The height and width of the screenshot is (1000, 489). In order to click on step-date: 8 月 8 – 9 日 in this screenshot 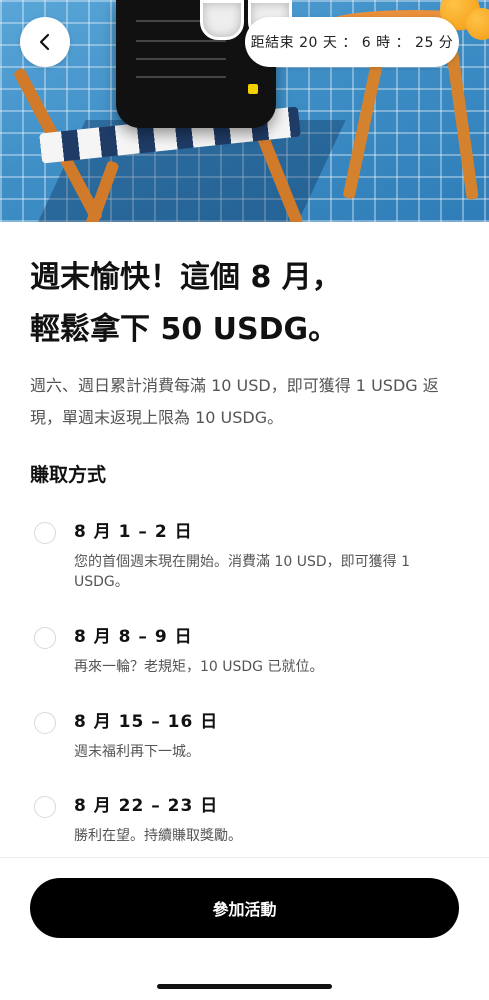, I will do `click(133, 637)`.